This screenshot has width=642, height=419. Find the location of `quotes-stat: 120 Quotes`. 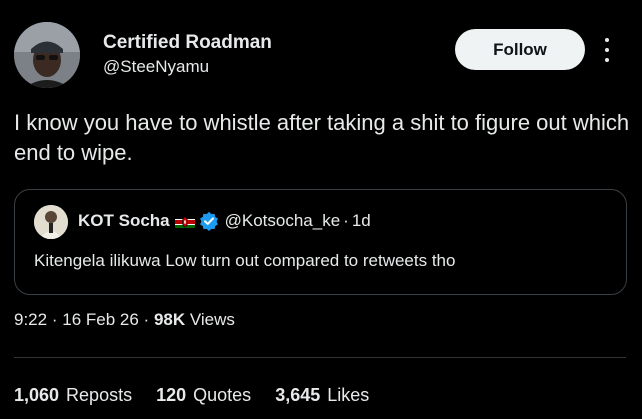

quotes-stat: 120 Quotes is located at coordinates (203, 395).